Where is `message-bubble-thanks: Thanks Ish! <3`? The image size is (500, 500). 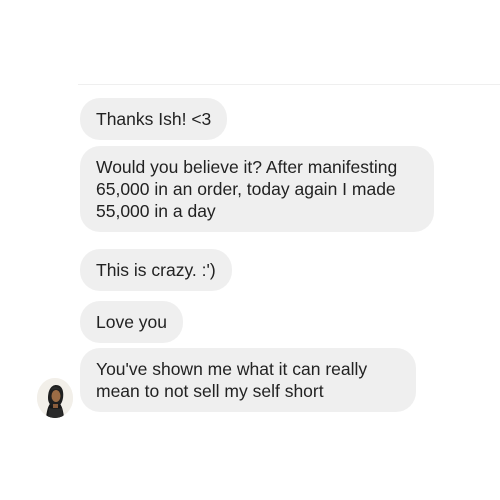
message-bubble-thanks: Thanks Ish! <3 is located at coordinates (154, 119).